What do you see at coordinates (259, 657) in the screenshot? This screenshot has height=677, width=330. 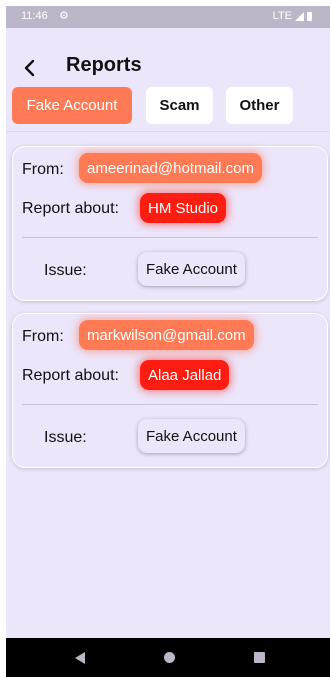 I see `nav-recents-icon` at bounding box center [259, 657].